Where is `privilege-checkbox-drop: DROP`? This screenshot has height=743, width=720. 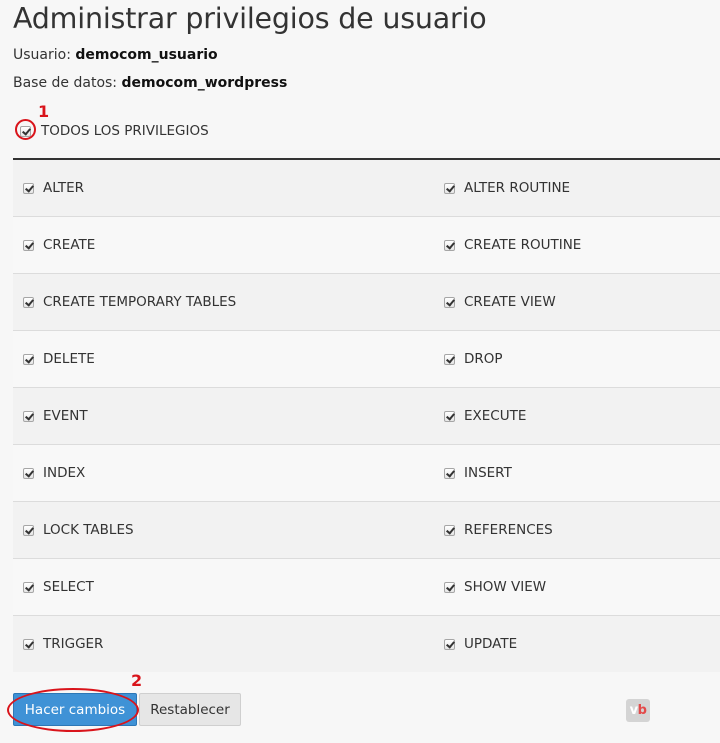
privilege-checkbox-drop: DROP is located at coordinates (473, 359).